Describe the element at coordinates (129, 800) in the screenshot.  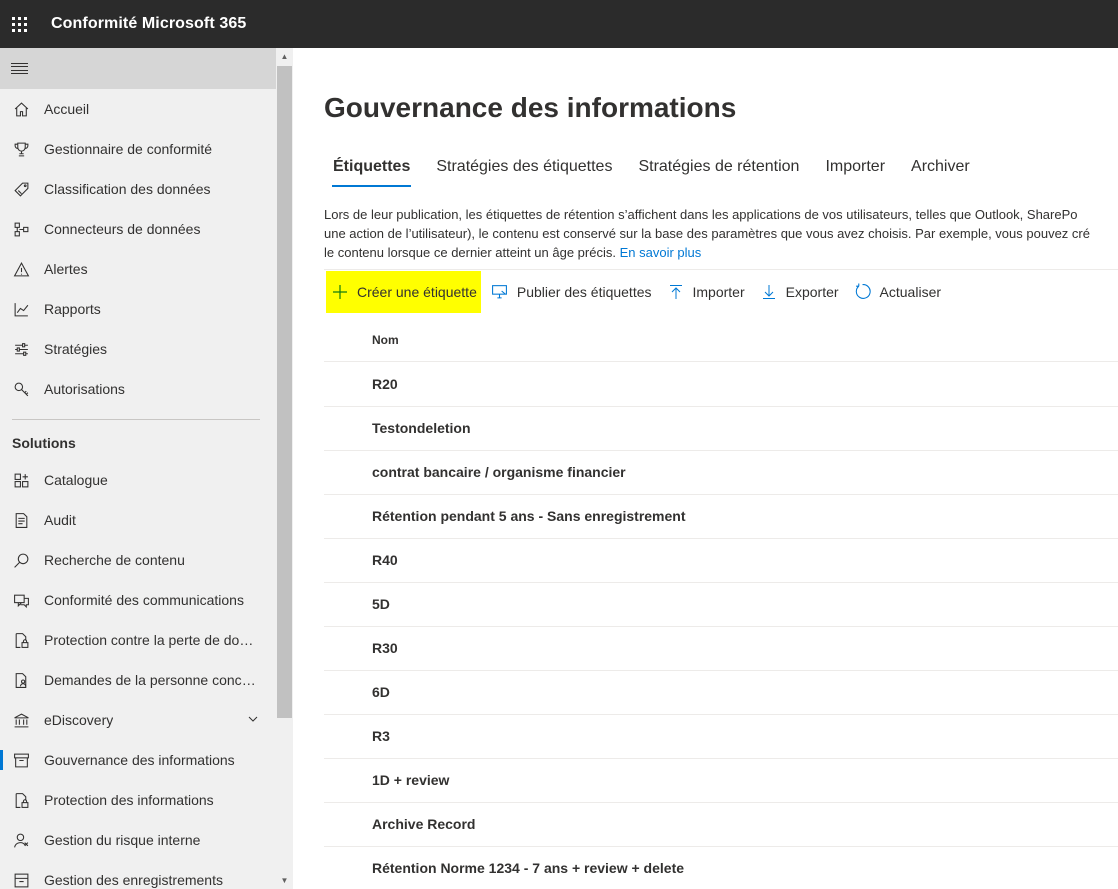
I see `sidebar-item-label: Protection des informations` at that location.